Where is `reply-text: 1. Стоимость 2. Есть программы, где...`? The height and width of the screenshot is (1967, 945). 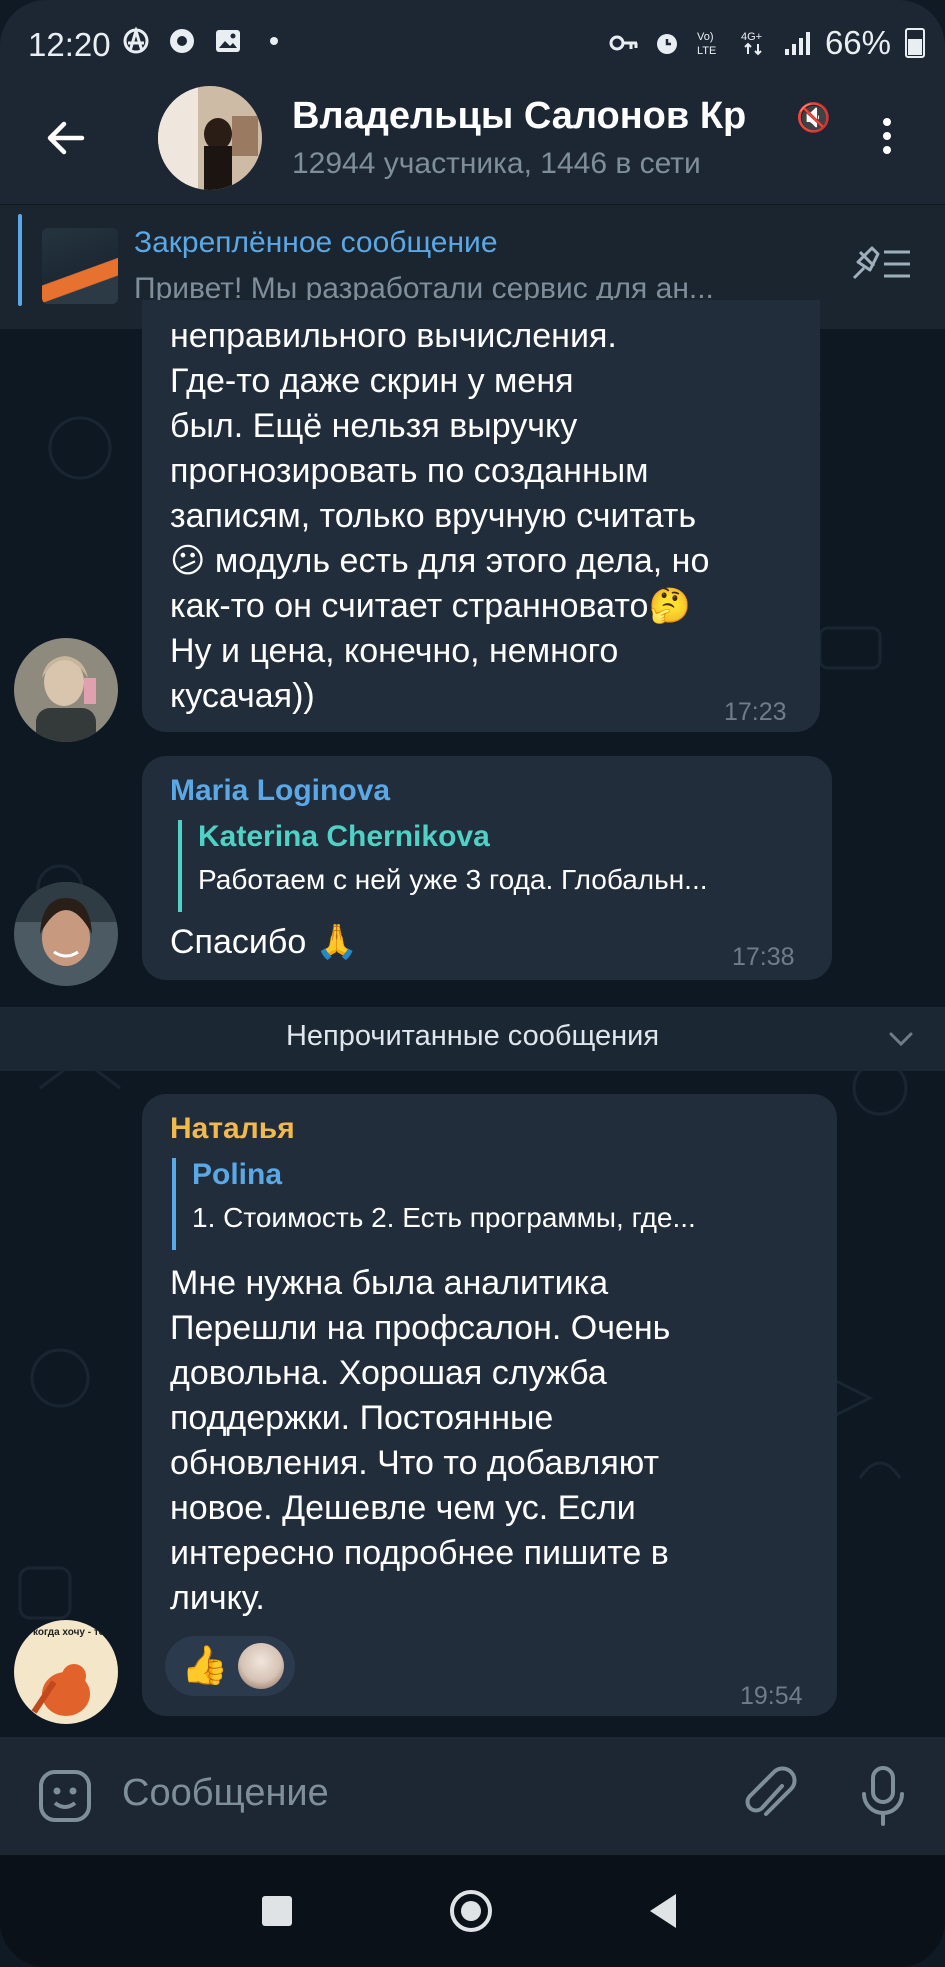
reply-text: 1. Стоимость 2. Есть программы, где... is located at coordinates (444, 1217).